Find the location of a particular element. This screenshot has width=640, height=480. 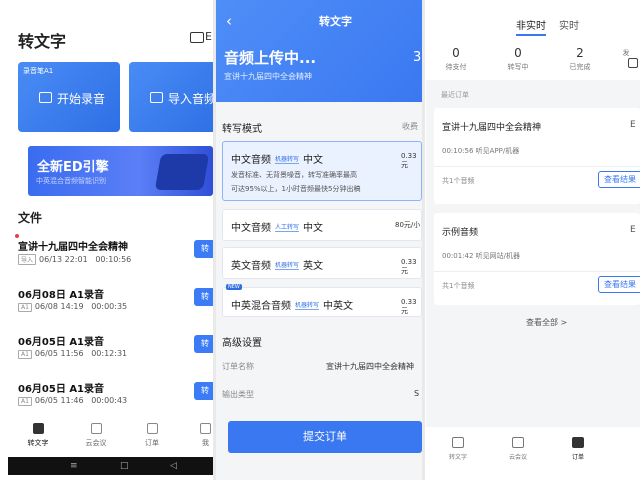

file-badge: 导入 is located at coordinates (27, 259).